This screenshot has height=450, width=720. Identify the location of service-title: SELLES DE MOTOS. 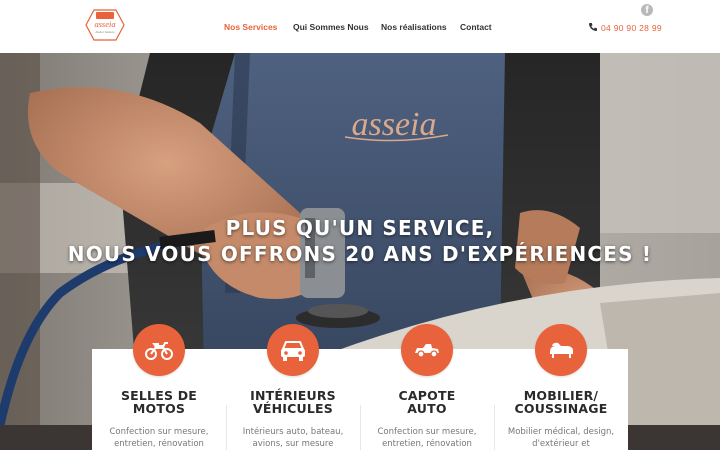
(159, 402).